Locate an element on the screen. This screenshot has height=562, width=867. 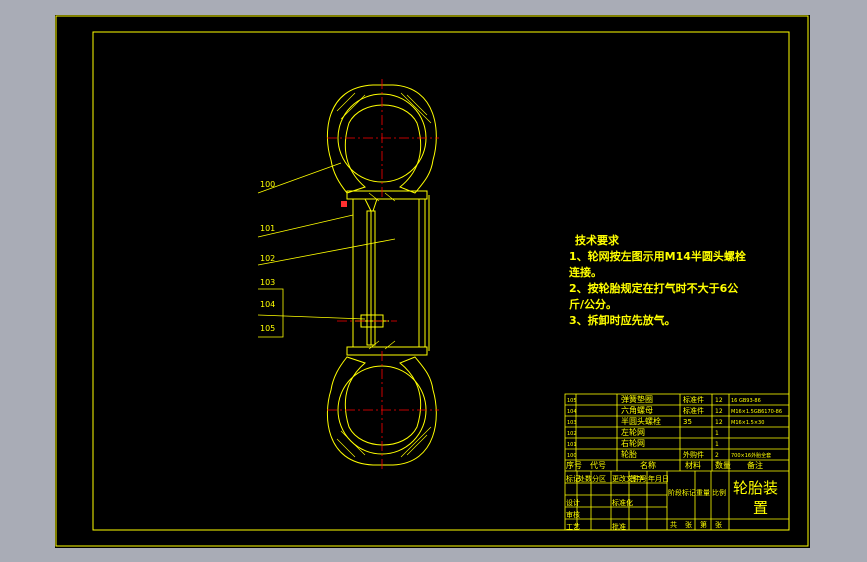
bom-row-qty: 2 is located at coordinates (717, 455).